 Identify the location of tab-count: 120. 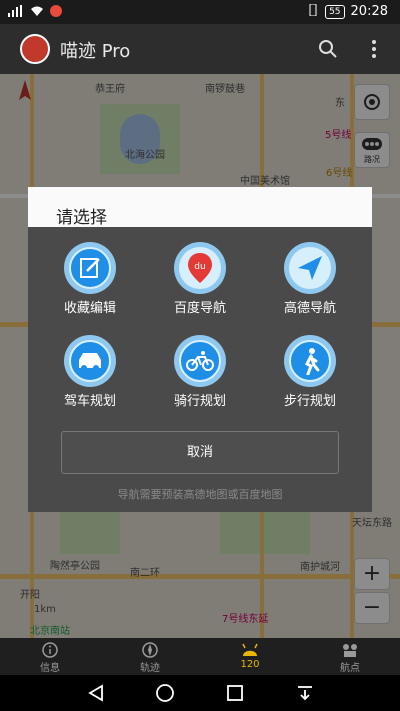
(250, 656).